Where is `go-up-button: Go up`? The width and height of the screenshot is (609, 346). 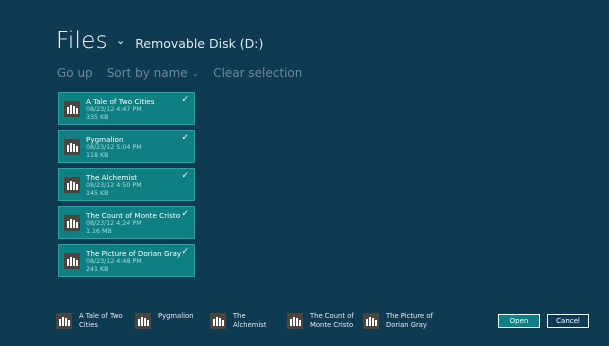
go-up-button: Go up is located at coordinates (75, 73).